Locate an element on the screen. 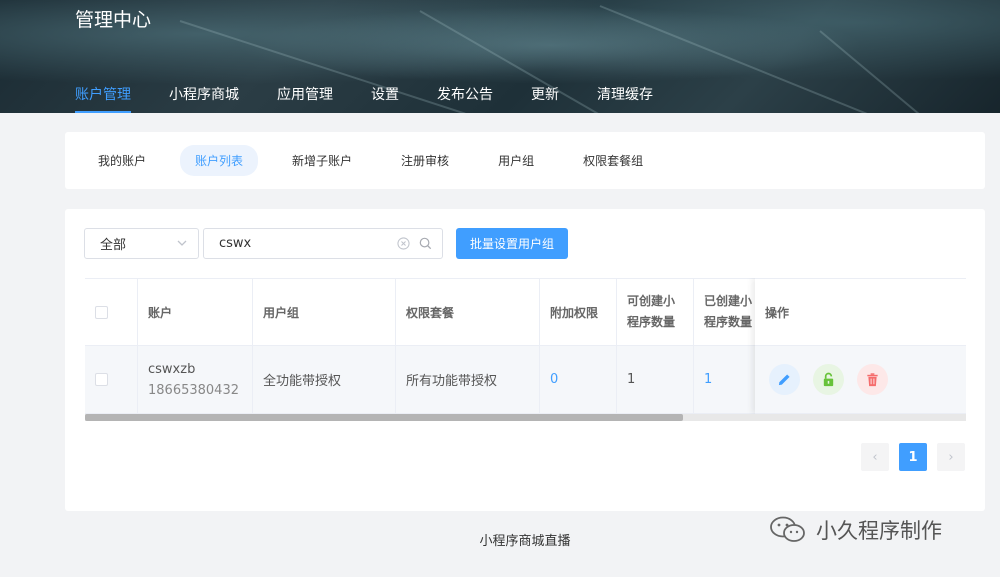 This screenshot has height=577, width=1000. header-created-line1: 已创建小 is located at coordinates (728, 301).